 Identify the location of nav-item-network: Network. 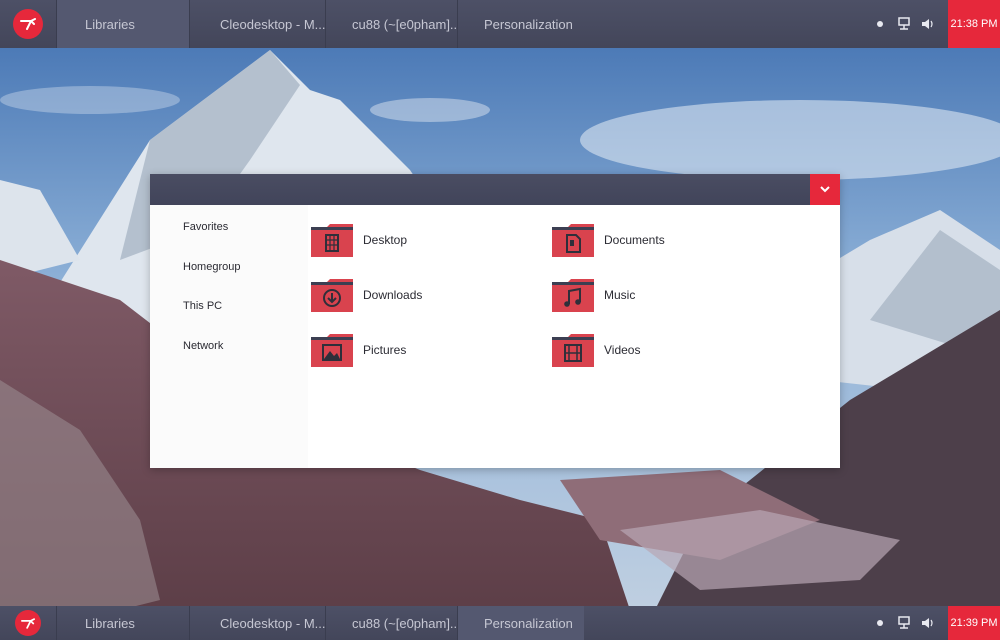
(203, 346).